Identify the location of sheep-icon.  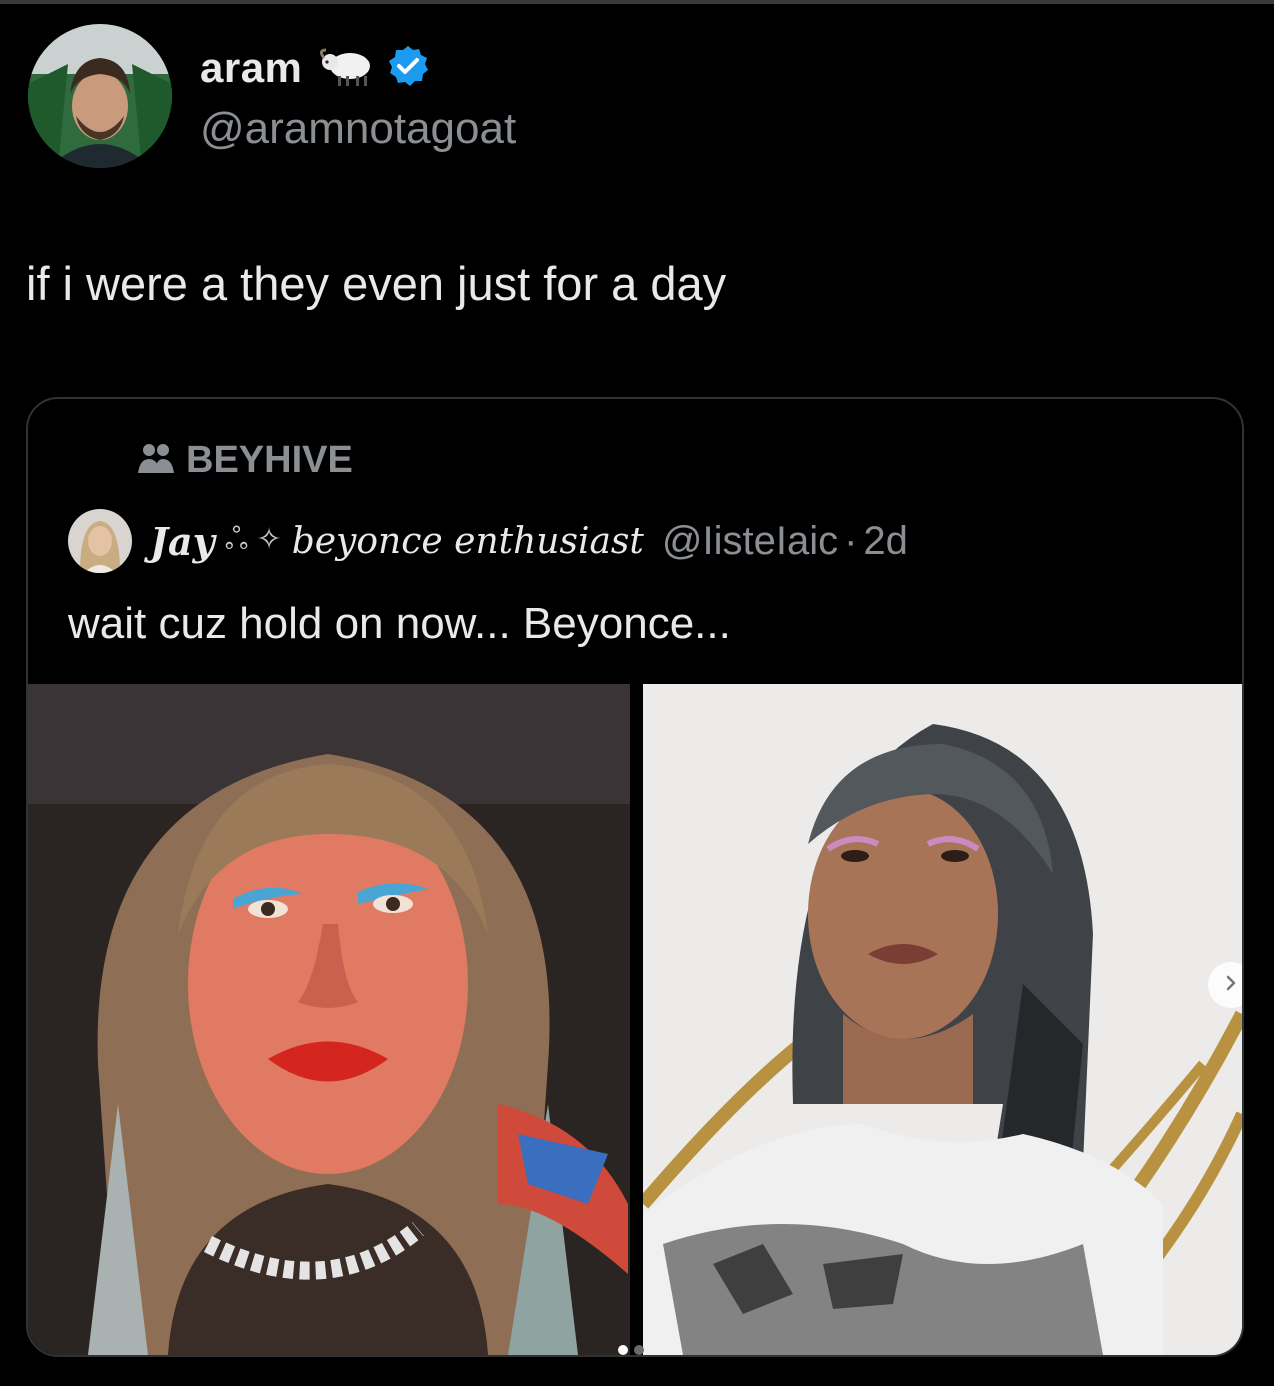
(346, 68).